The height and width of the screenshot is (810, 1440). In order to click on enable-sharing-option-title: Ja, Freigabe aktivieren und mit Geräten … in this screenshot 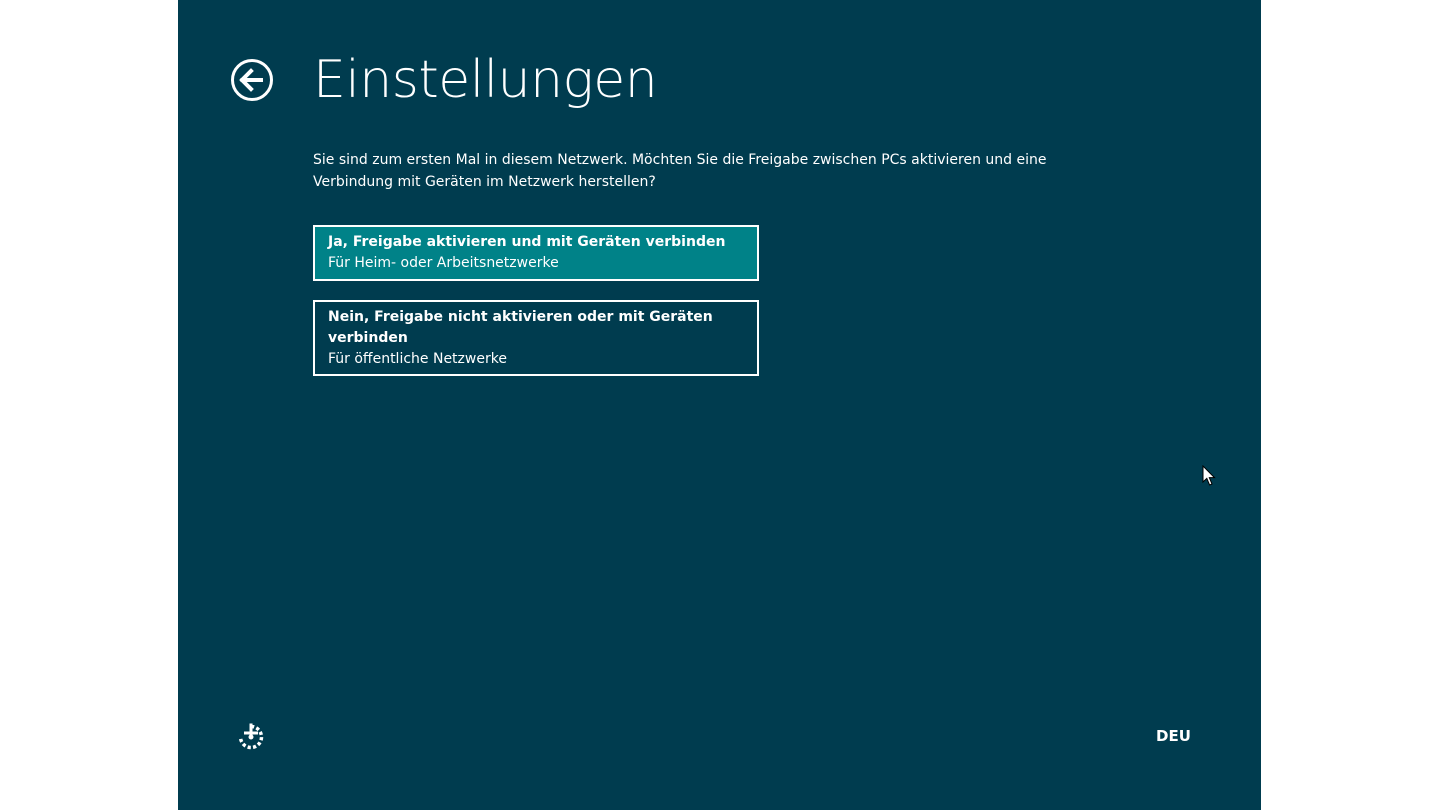, I will do `click(527, 242)`.